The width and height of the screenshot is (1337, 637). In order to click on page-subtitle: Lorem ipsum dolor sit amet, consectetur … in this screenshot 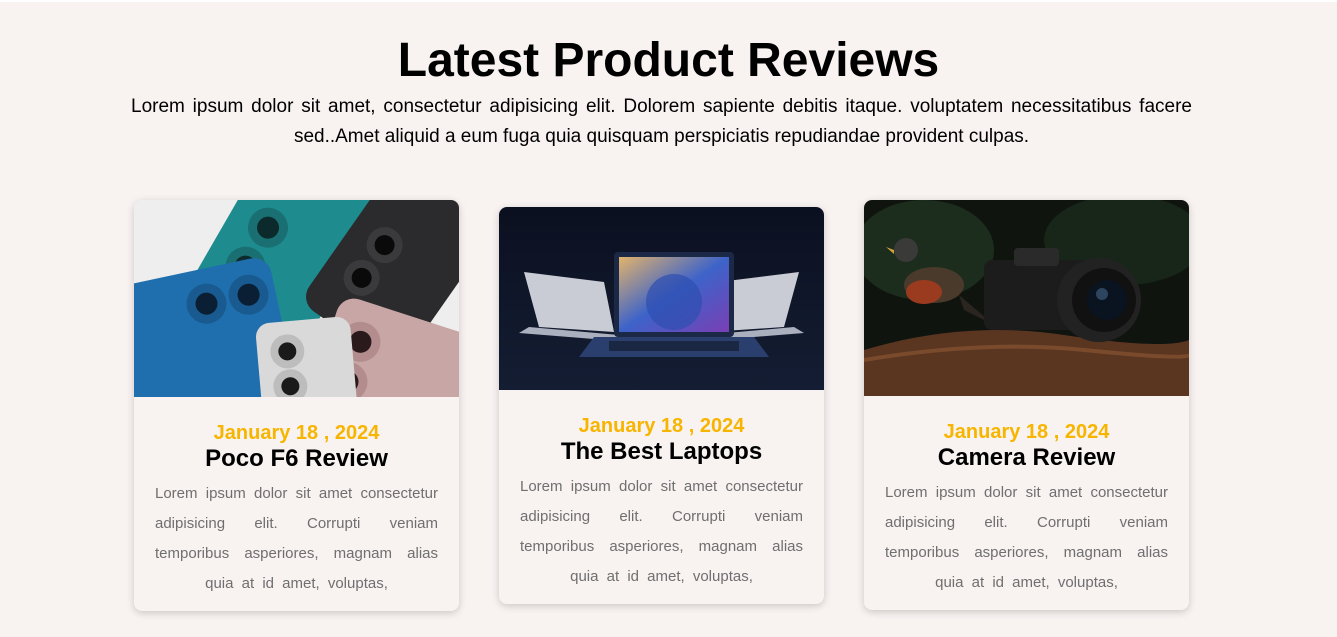, I will do `click(661, 121)`.